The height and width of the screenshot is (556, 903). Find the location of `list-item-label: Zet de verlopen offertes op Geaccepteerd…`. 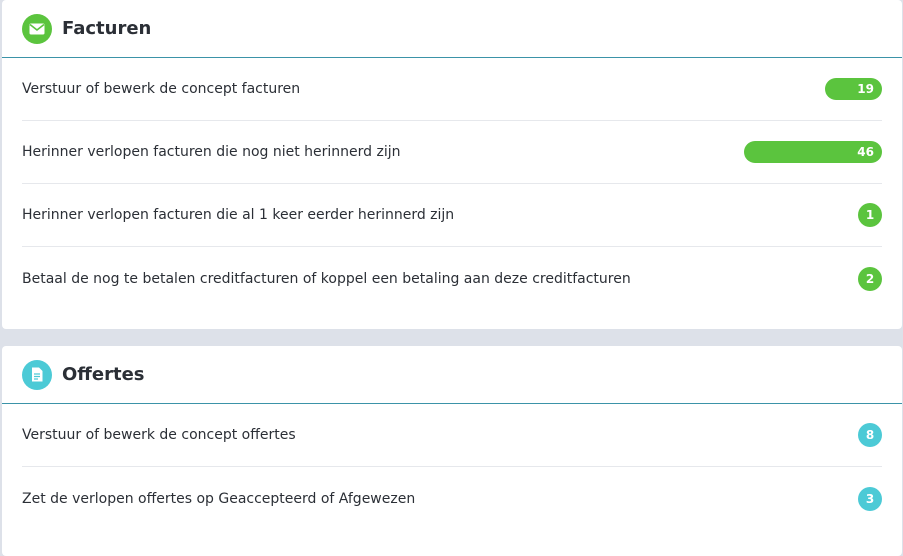

list-item-label: Zet de verlopen offertes op Geaccepteerd… is located at coordinates (219, 498).